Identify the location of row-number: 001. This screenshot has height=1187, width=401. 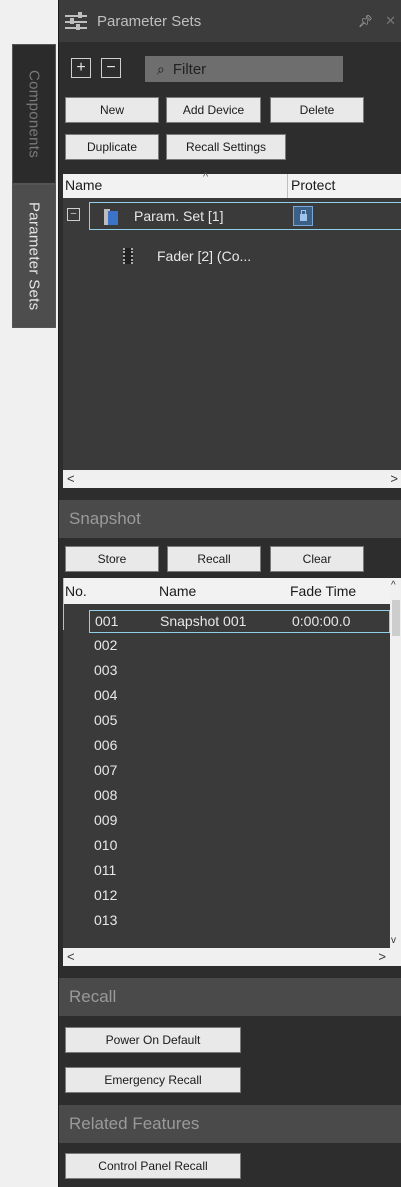
(107, 621).